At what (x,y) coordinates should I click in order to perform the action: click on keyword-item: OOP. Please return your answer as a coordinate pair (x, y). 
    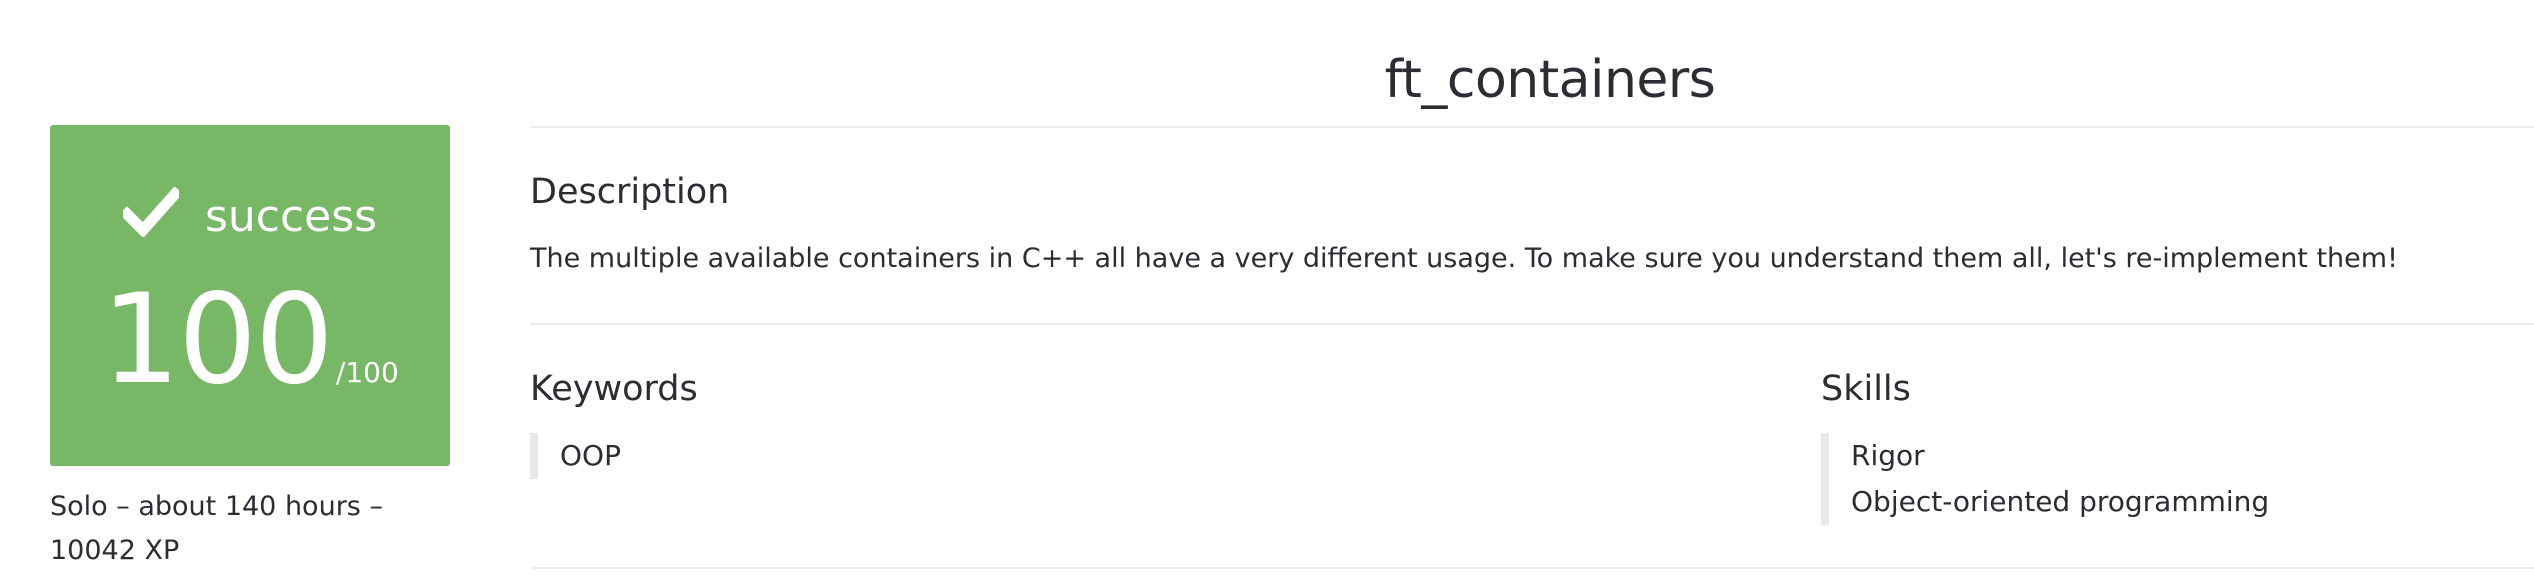
    Looking at the image, I should click on (590, 455).